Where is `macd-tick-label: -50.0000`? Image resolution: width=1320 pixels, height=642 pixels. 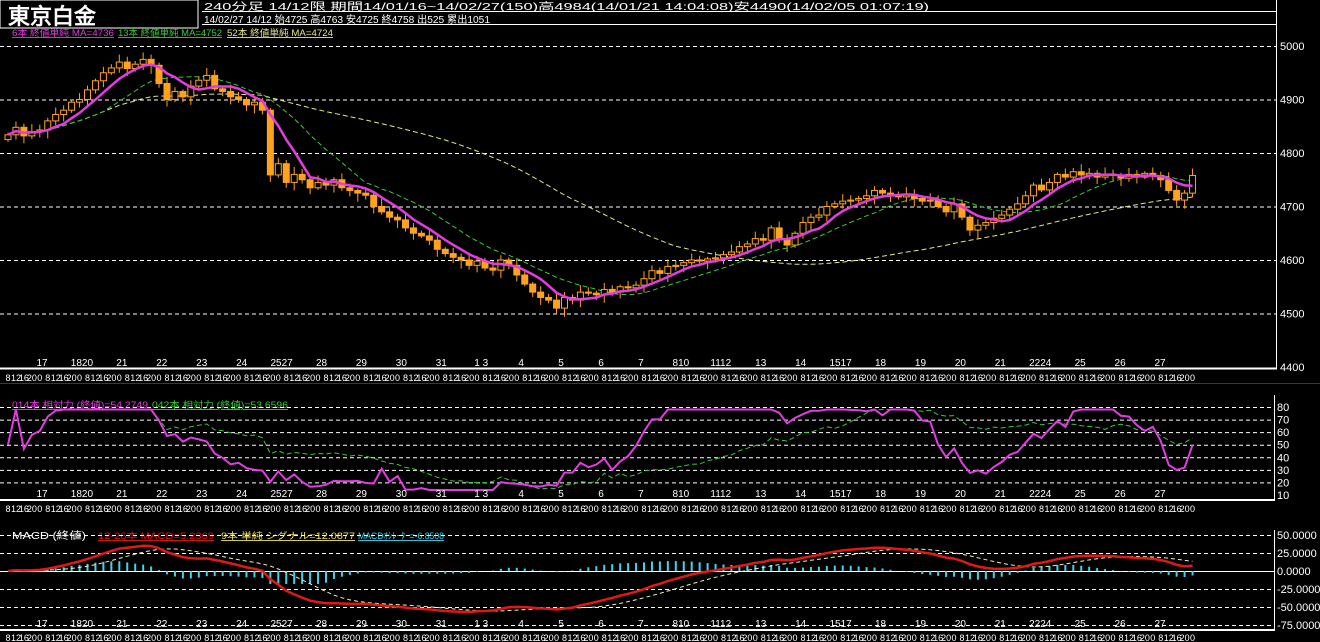 macd-tick-label: -50.0000 is located at coordinates (1298, 608).